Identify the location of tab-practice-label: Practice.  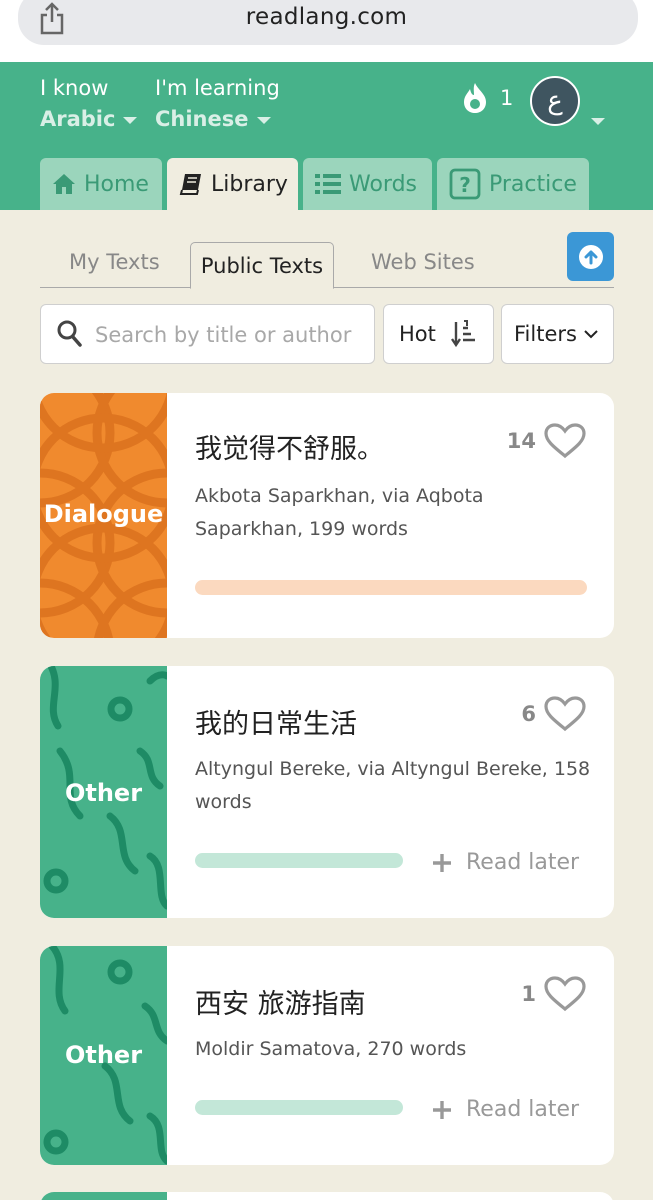
(533, 184).